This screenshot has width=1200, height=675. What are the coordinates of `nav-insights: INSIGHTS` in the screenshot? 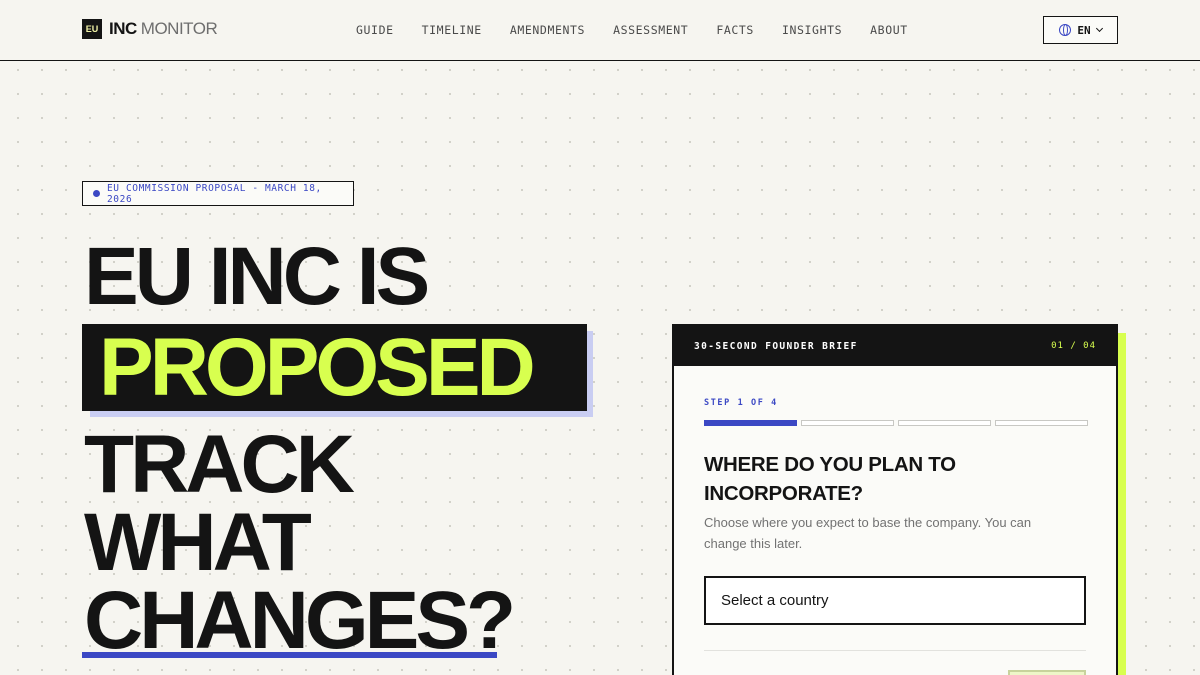 It's located at (812, 30).